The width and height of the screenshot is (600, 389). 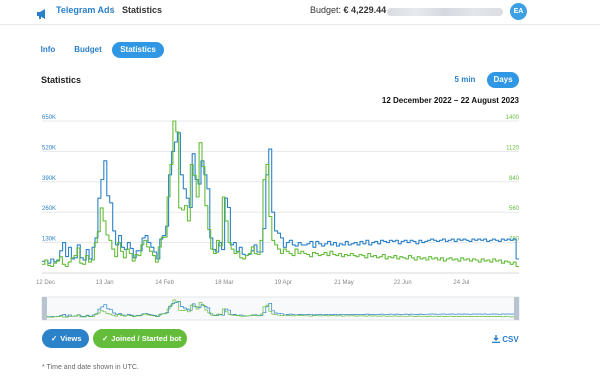 I want to click on left-axis-tick-label: 390K, so click(x=49, y=179).